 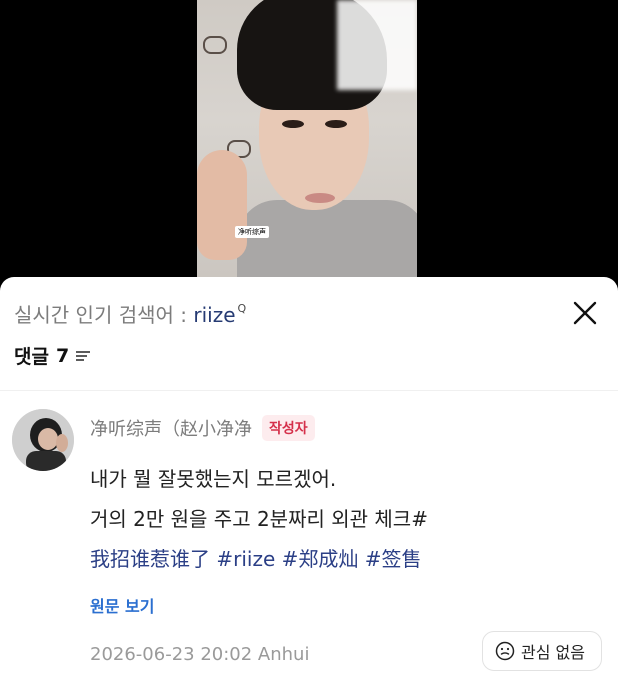 I want to click on light-flare, so click(x=377, y=45).